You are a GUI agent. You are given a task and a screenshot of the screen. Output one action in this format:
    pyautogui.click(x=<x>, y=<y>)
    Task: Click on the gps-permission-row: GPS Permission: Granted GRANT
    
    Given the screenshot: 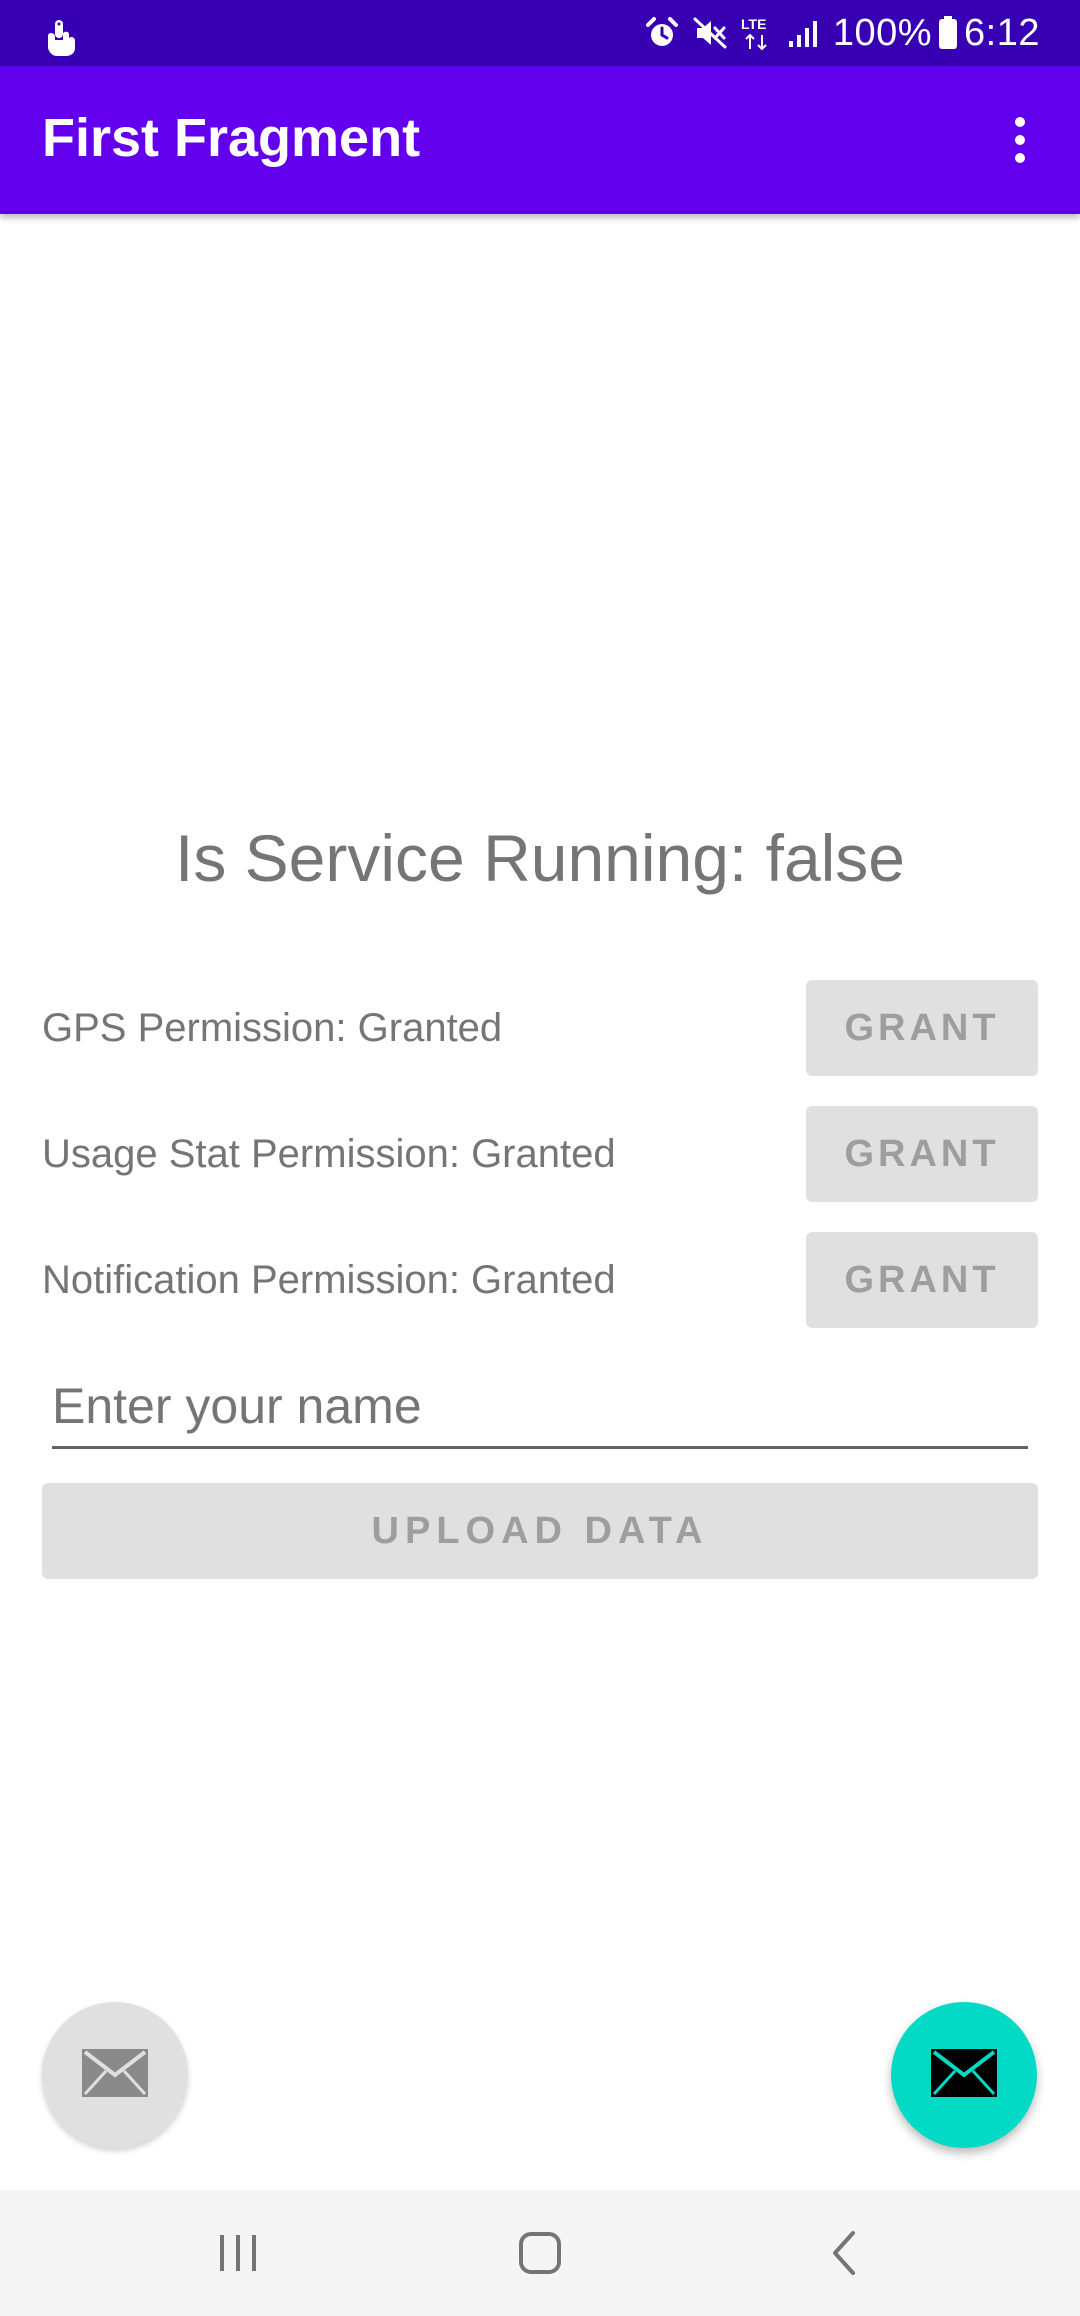 What is the action you would take?
    pyautogui.click(x=540, y=1028)
    